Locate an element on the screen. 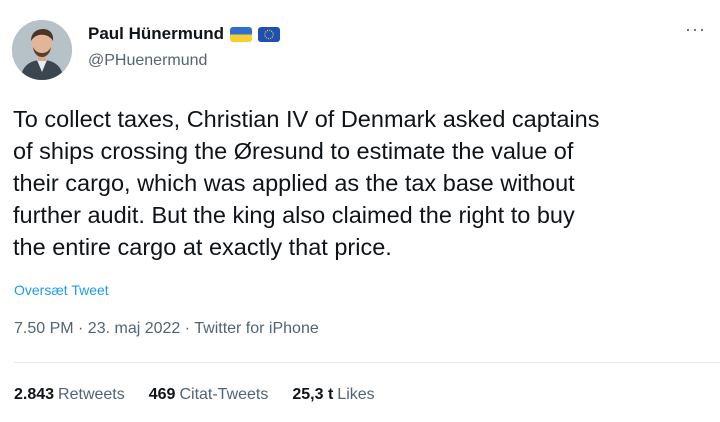 The height and width of the screenshot is (422, 720). retweets-stat: 2.843 Retweets is located at coordinates (69, 395).